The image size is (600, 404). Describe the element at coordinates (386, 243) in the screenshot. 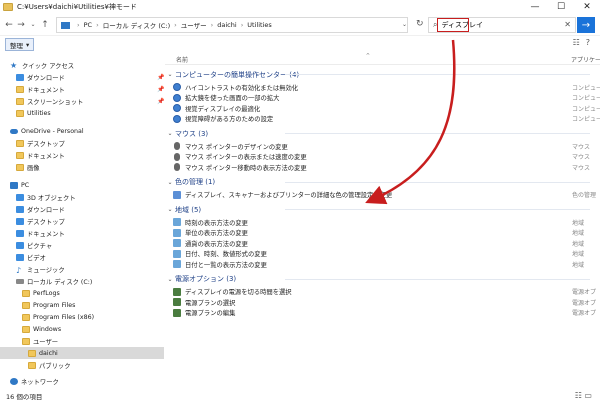

I see `result-item: 通貨の表示方法の変更 地域` at that location.